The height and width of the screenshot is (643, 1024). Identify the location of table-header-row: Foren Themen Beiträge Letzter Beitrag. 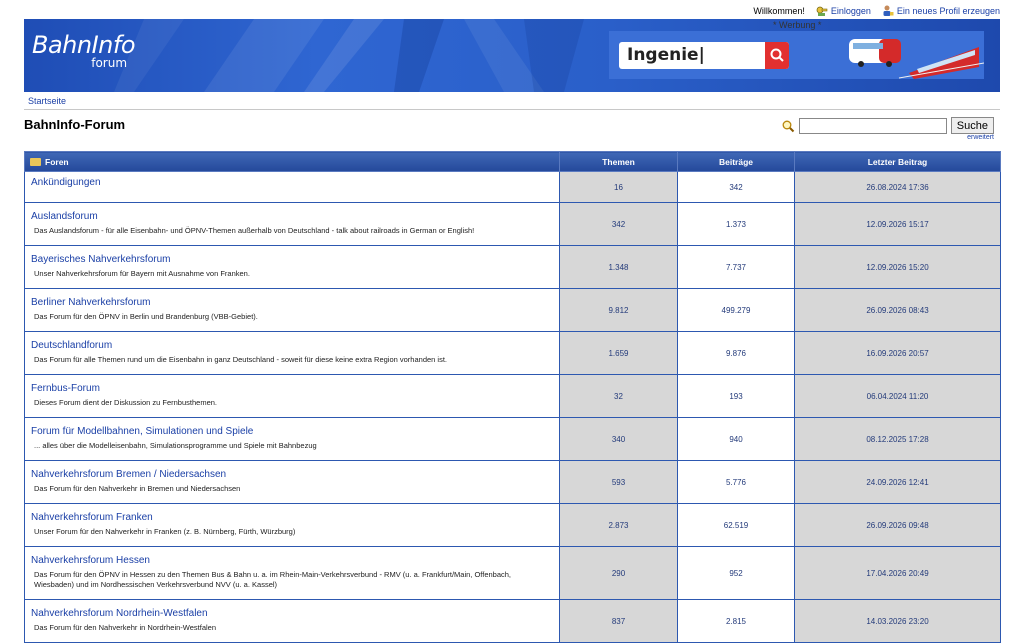
(512, 161).